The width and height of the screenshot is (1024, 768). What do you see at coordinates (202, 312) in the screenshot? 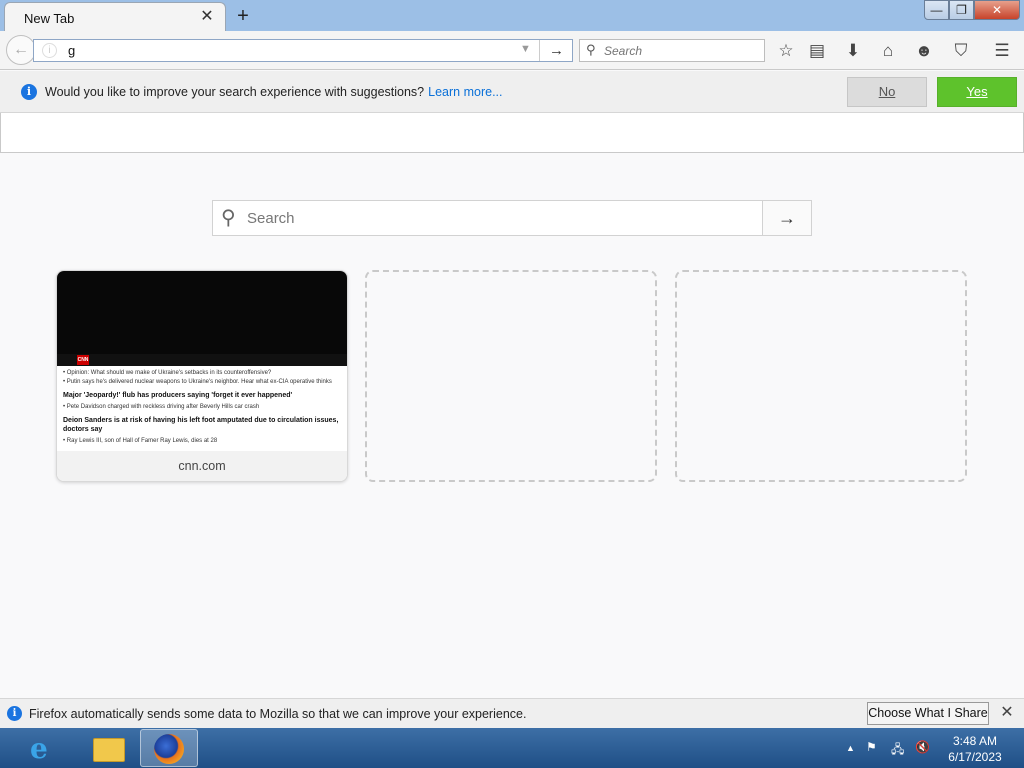
I see `tile-thumbnail` at bounding box center [202, 312].